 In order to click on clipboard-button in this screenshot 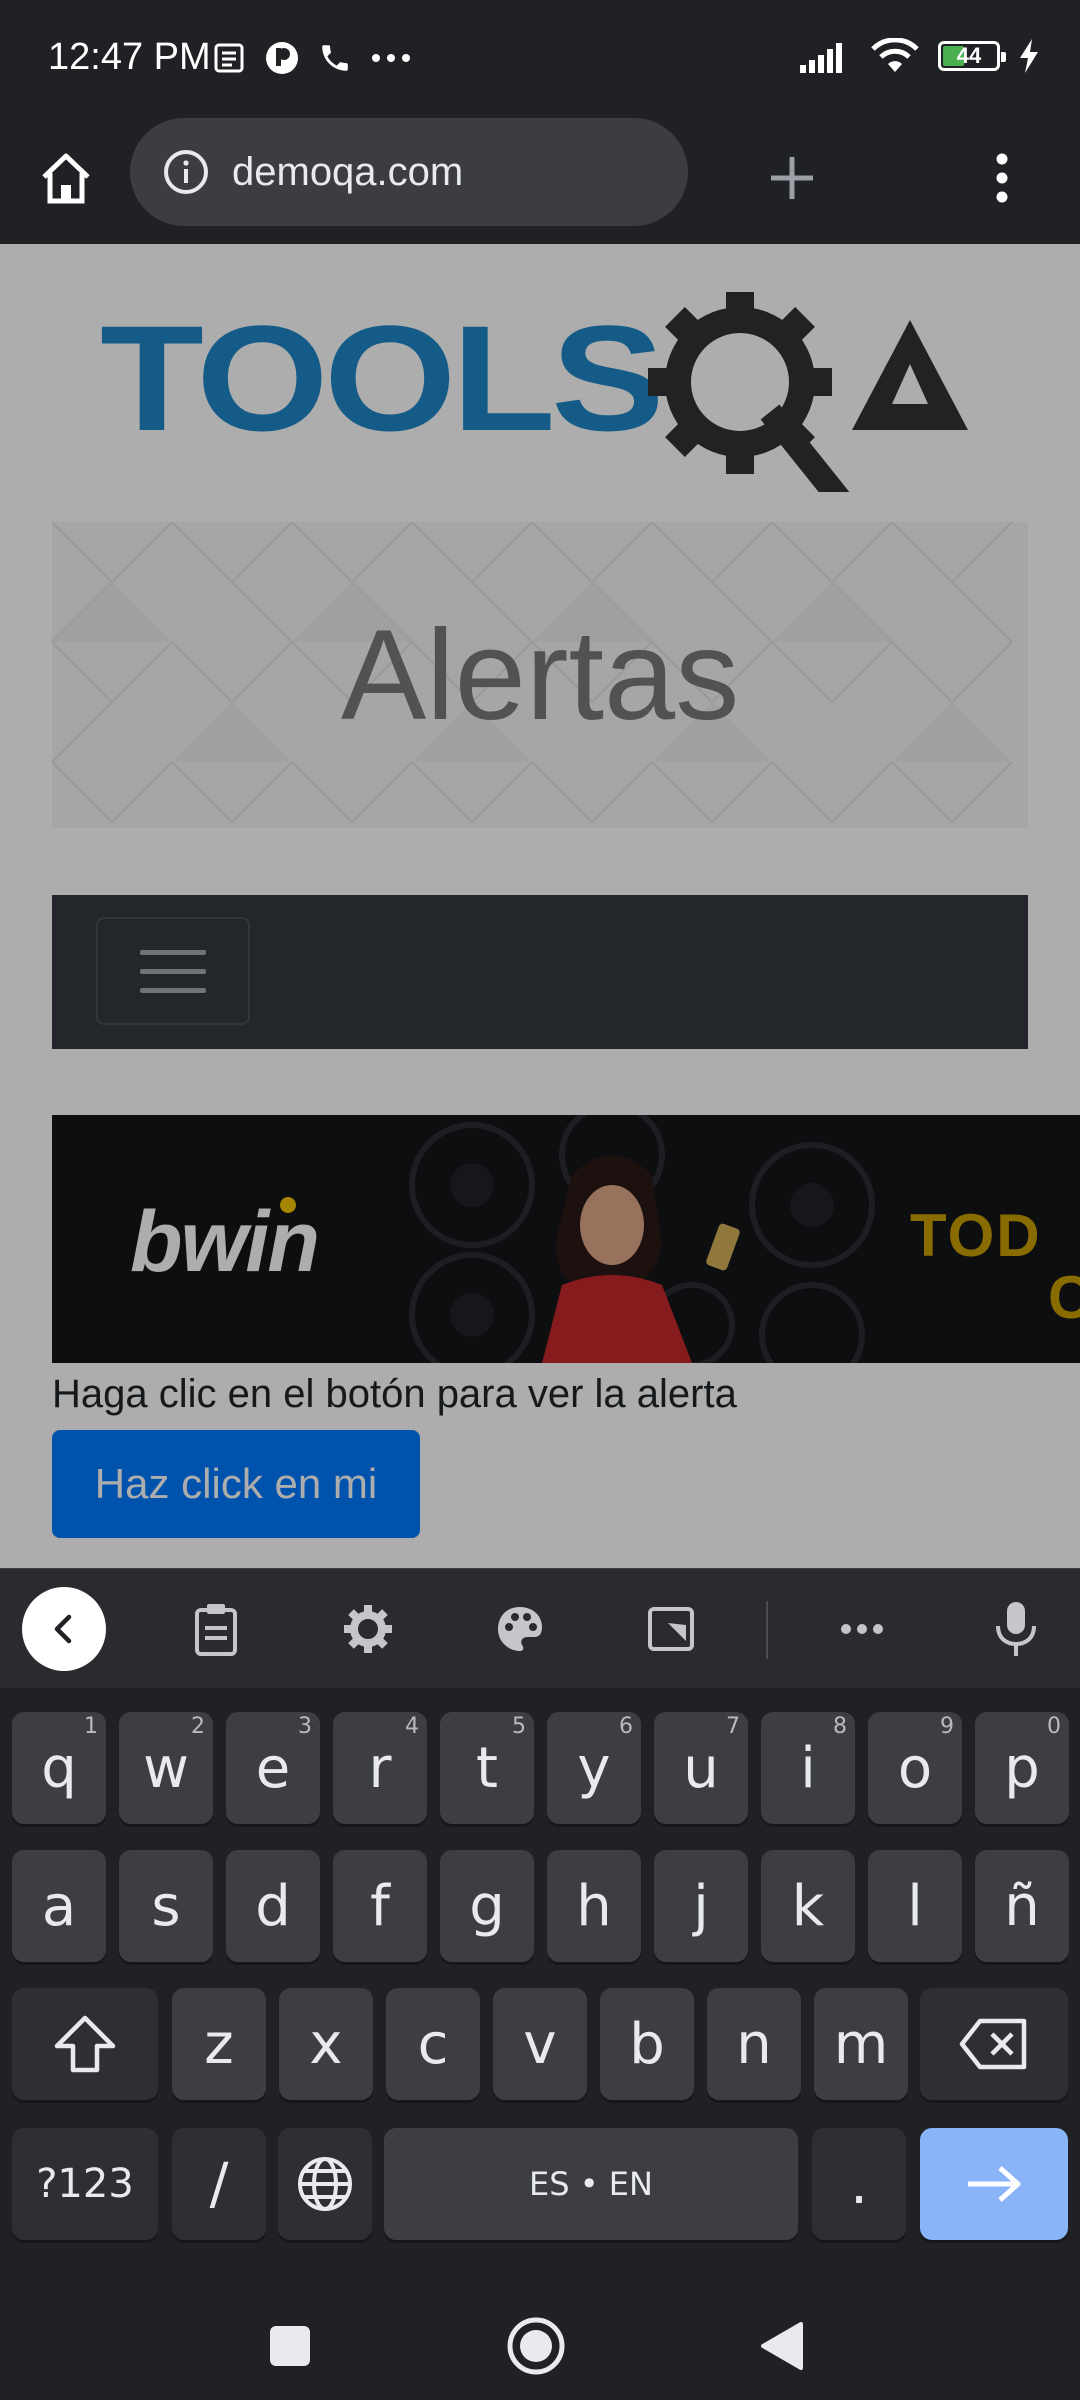, I will do `click(216, 1629)`.